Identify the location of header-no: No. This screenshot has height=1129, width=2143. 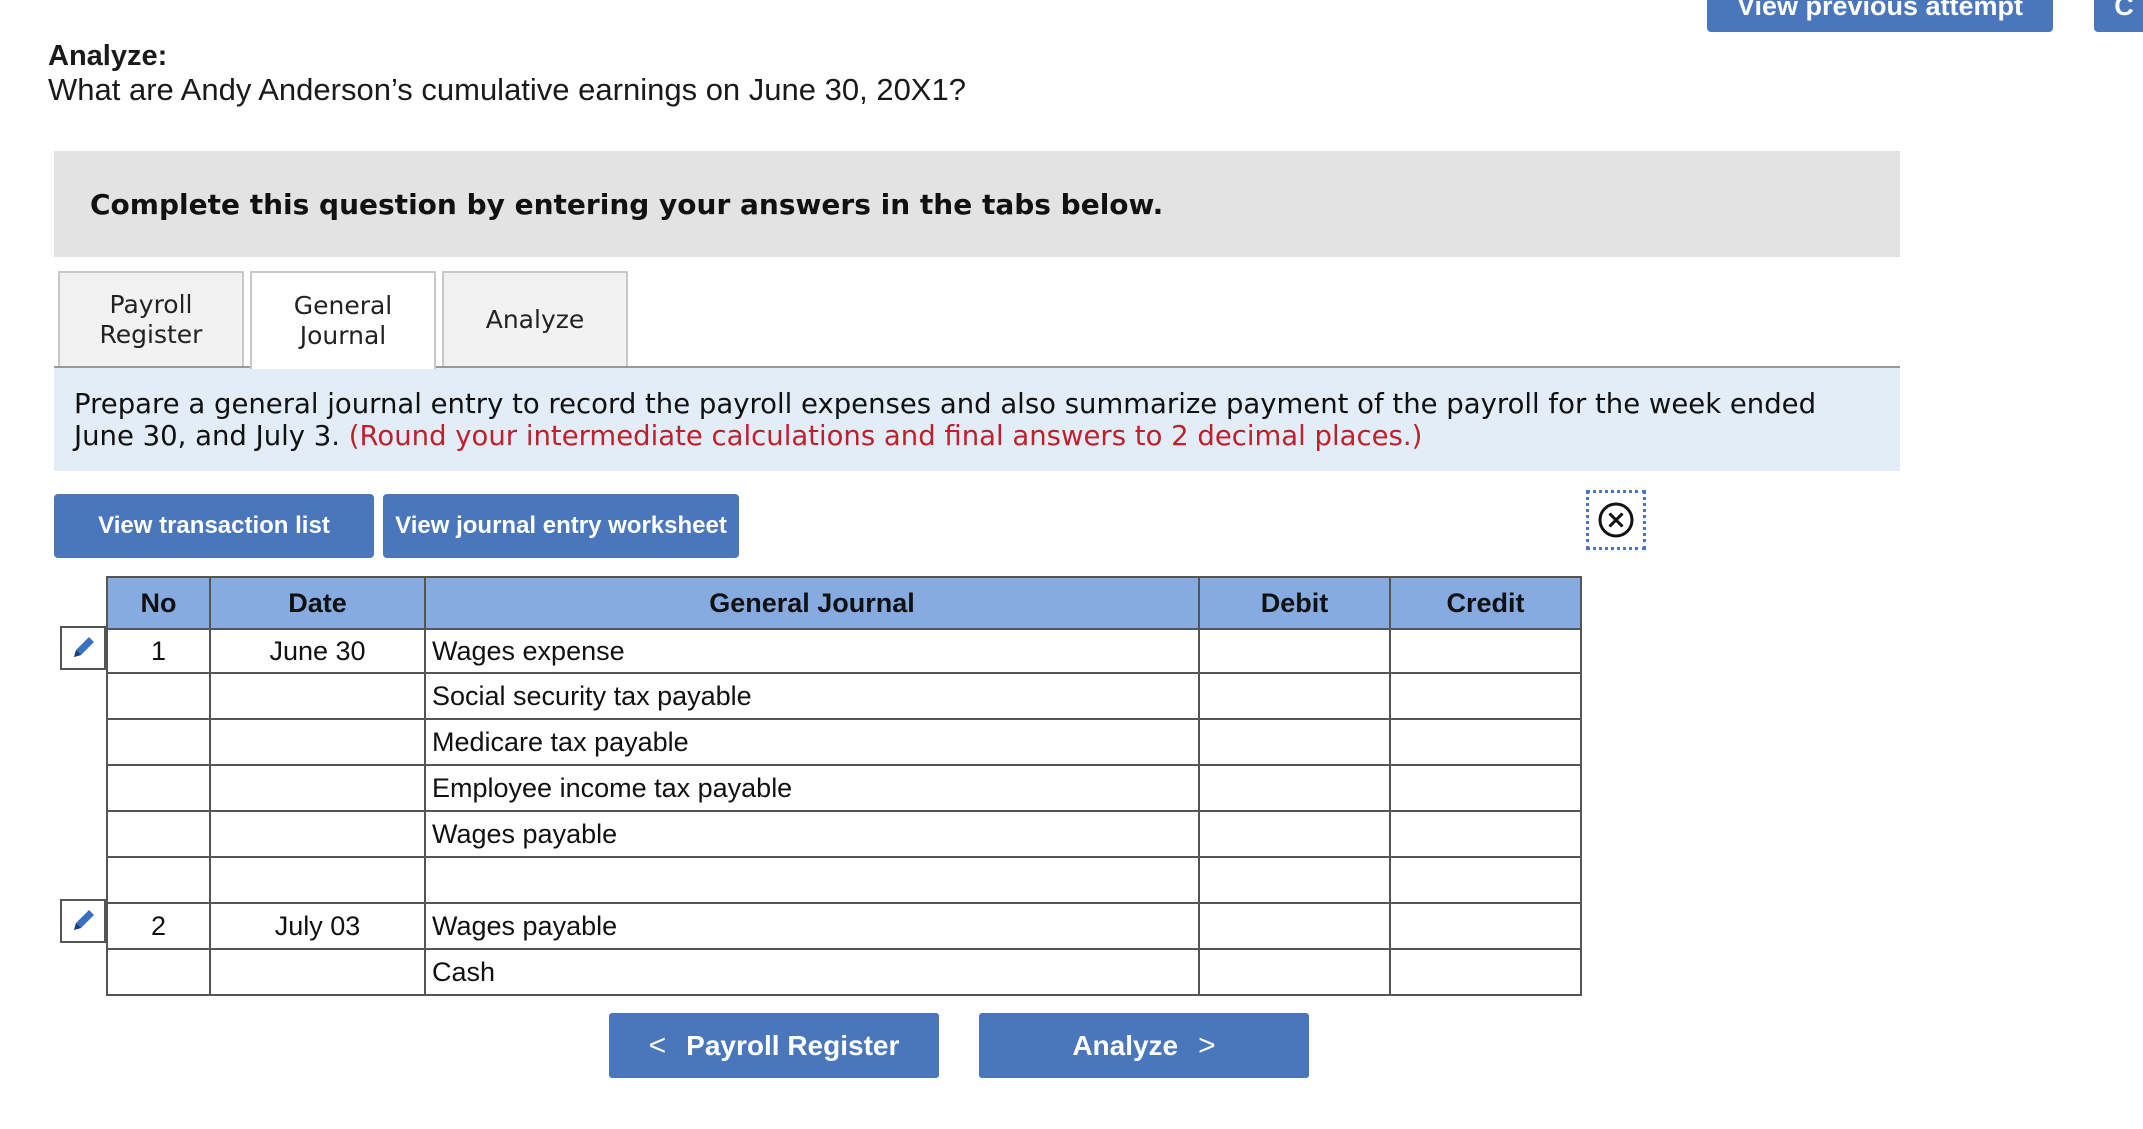
(158, 603).